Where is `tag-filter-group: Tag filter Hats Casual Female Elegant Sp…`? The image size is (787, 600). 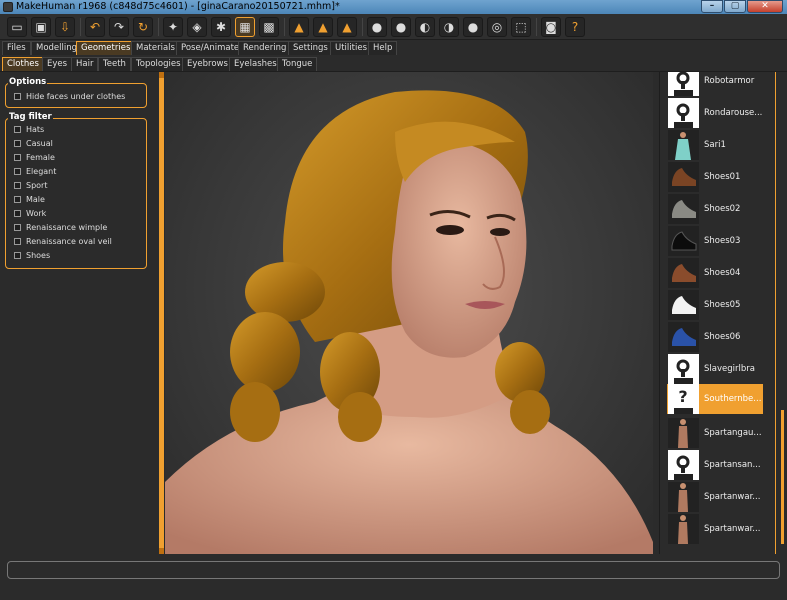
tag-filter-group: Tag filter Hats Casual Female Elegant Sp… is located at coordinates (76, 190).